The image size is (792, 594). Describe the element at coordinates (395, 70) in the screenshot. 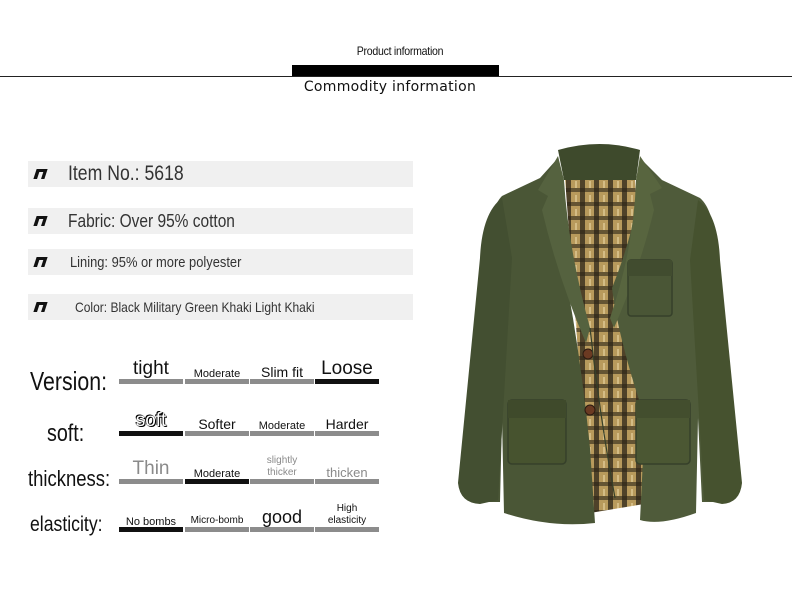

I see `header-accent-bar` at that location.